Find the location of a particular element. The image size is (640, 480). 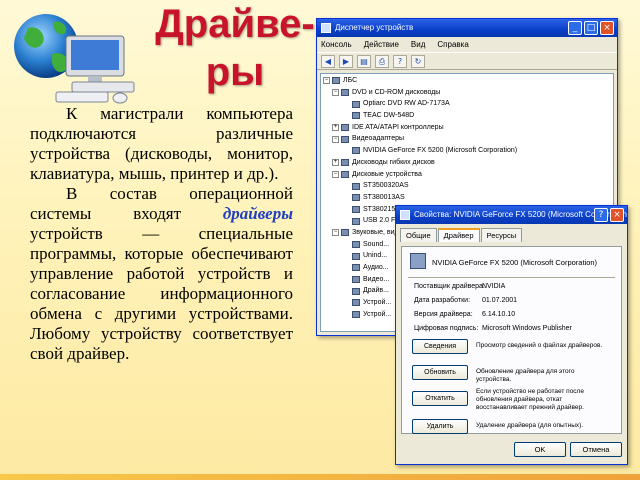

print-icon: ⎙ is located at coordinates (382, 61).